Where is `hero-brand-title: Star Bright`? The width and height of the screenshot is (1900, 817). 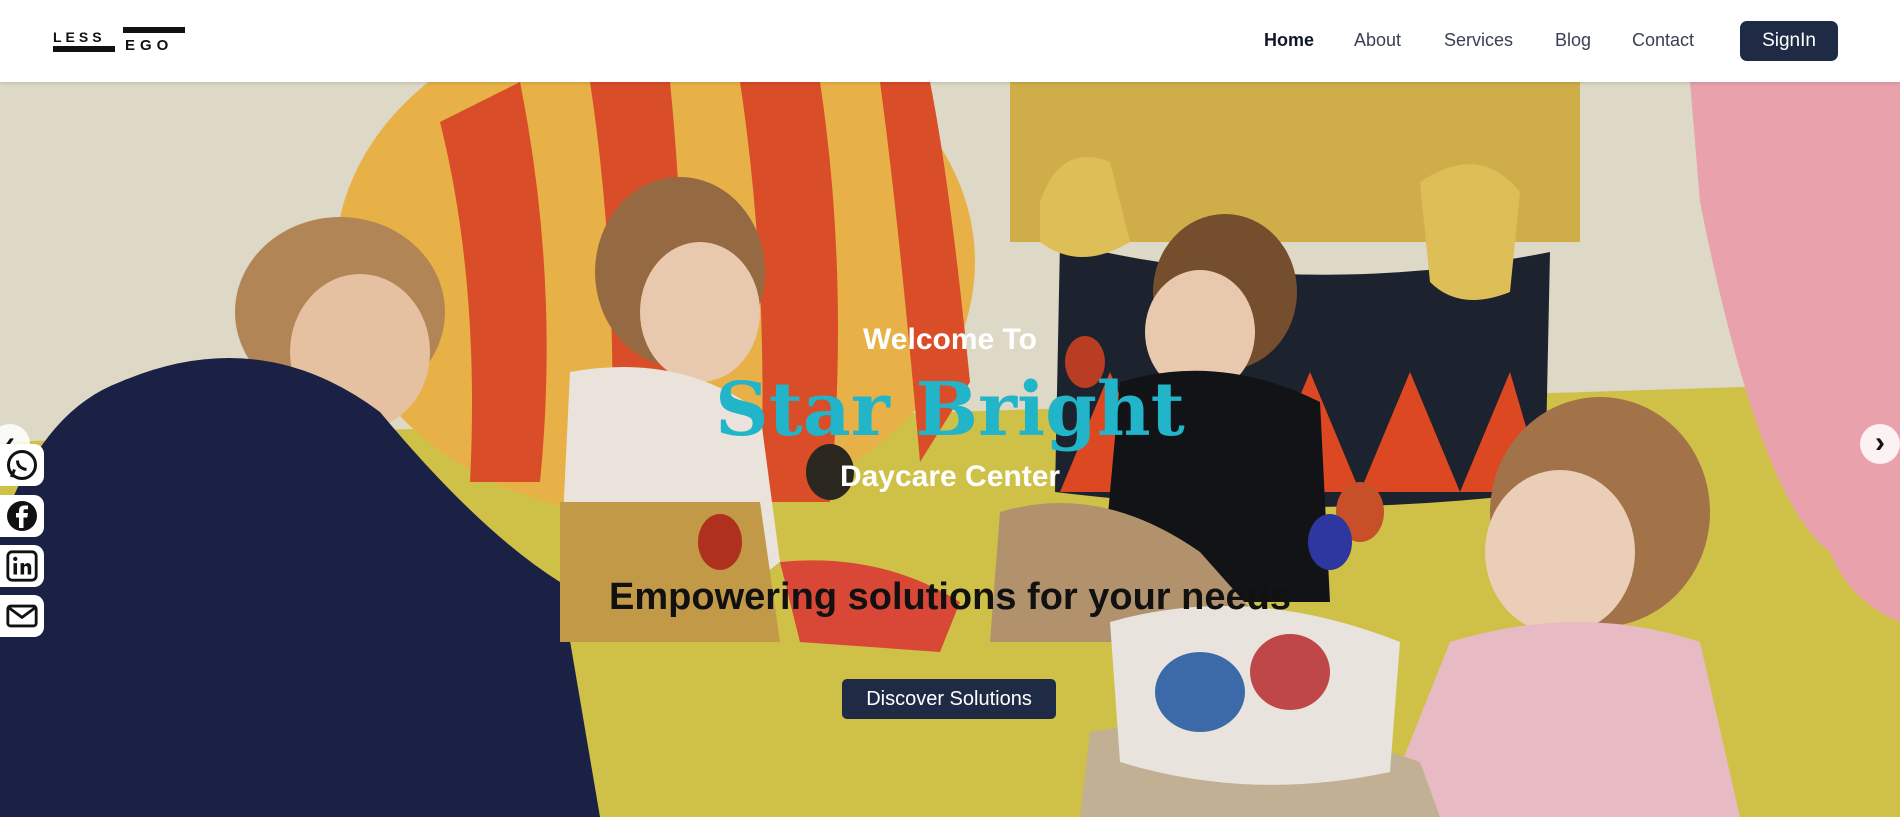 hero-brand-title: Star Bright is located at coordinates (950, 410).